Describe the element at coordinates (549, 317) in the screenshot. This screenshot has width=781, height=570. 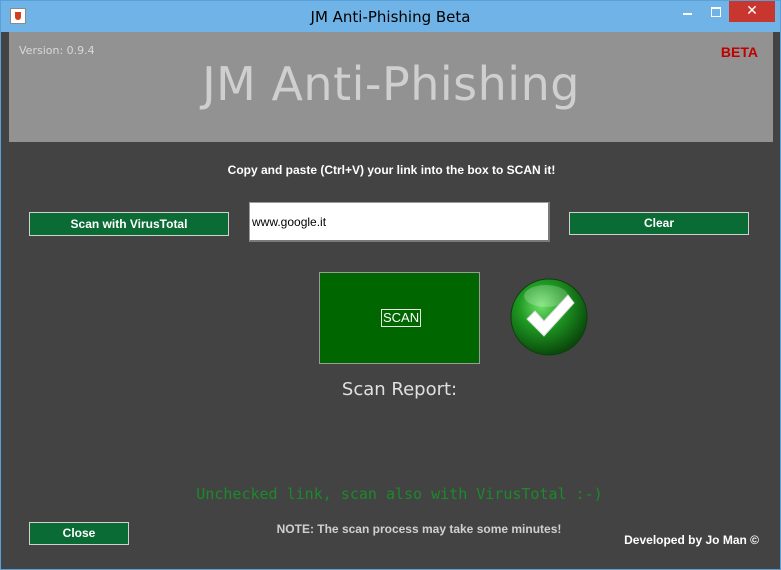
I see `check-icon` at that location.